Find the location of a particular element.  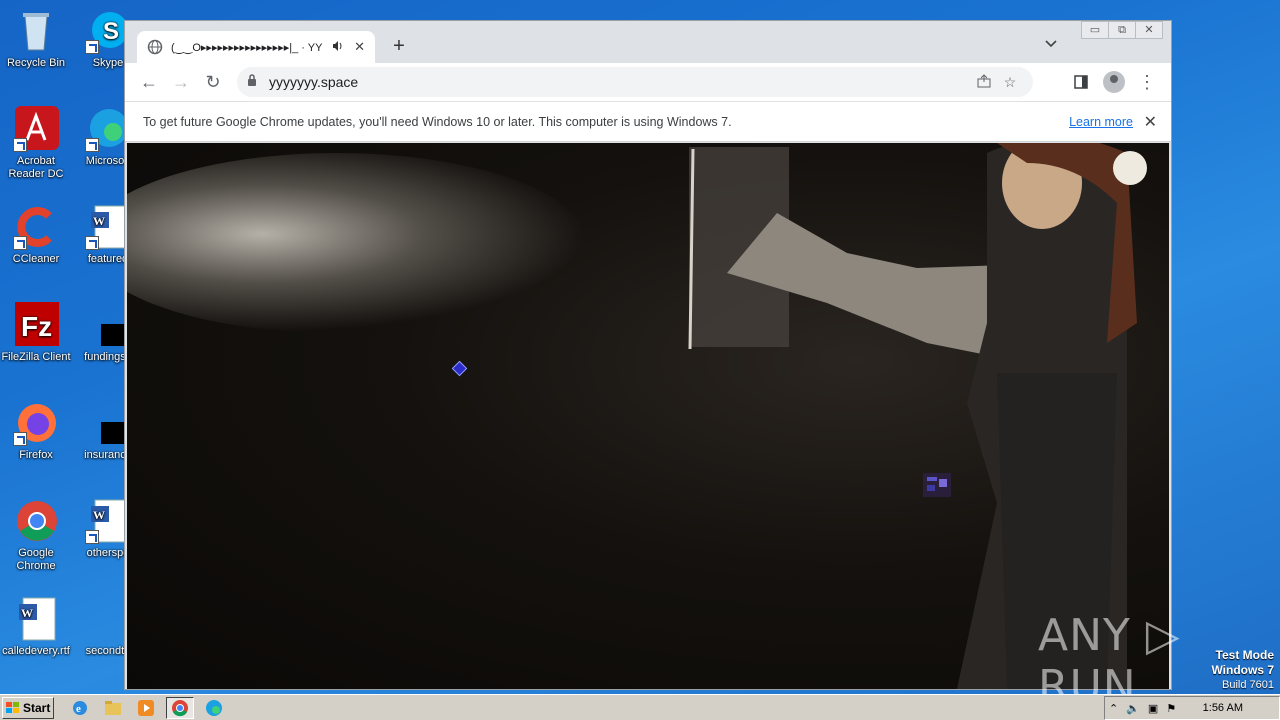

desktop-icon-acrobat: Acrobat Reader DC is located at coordinates (36, 143).